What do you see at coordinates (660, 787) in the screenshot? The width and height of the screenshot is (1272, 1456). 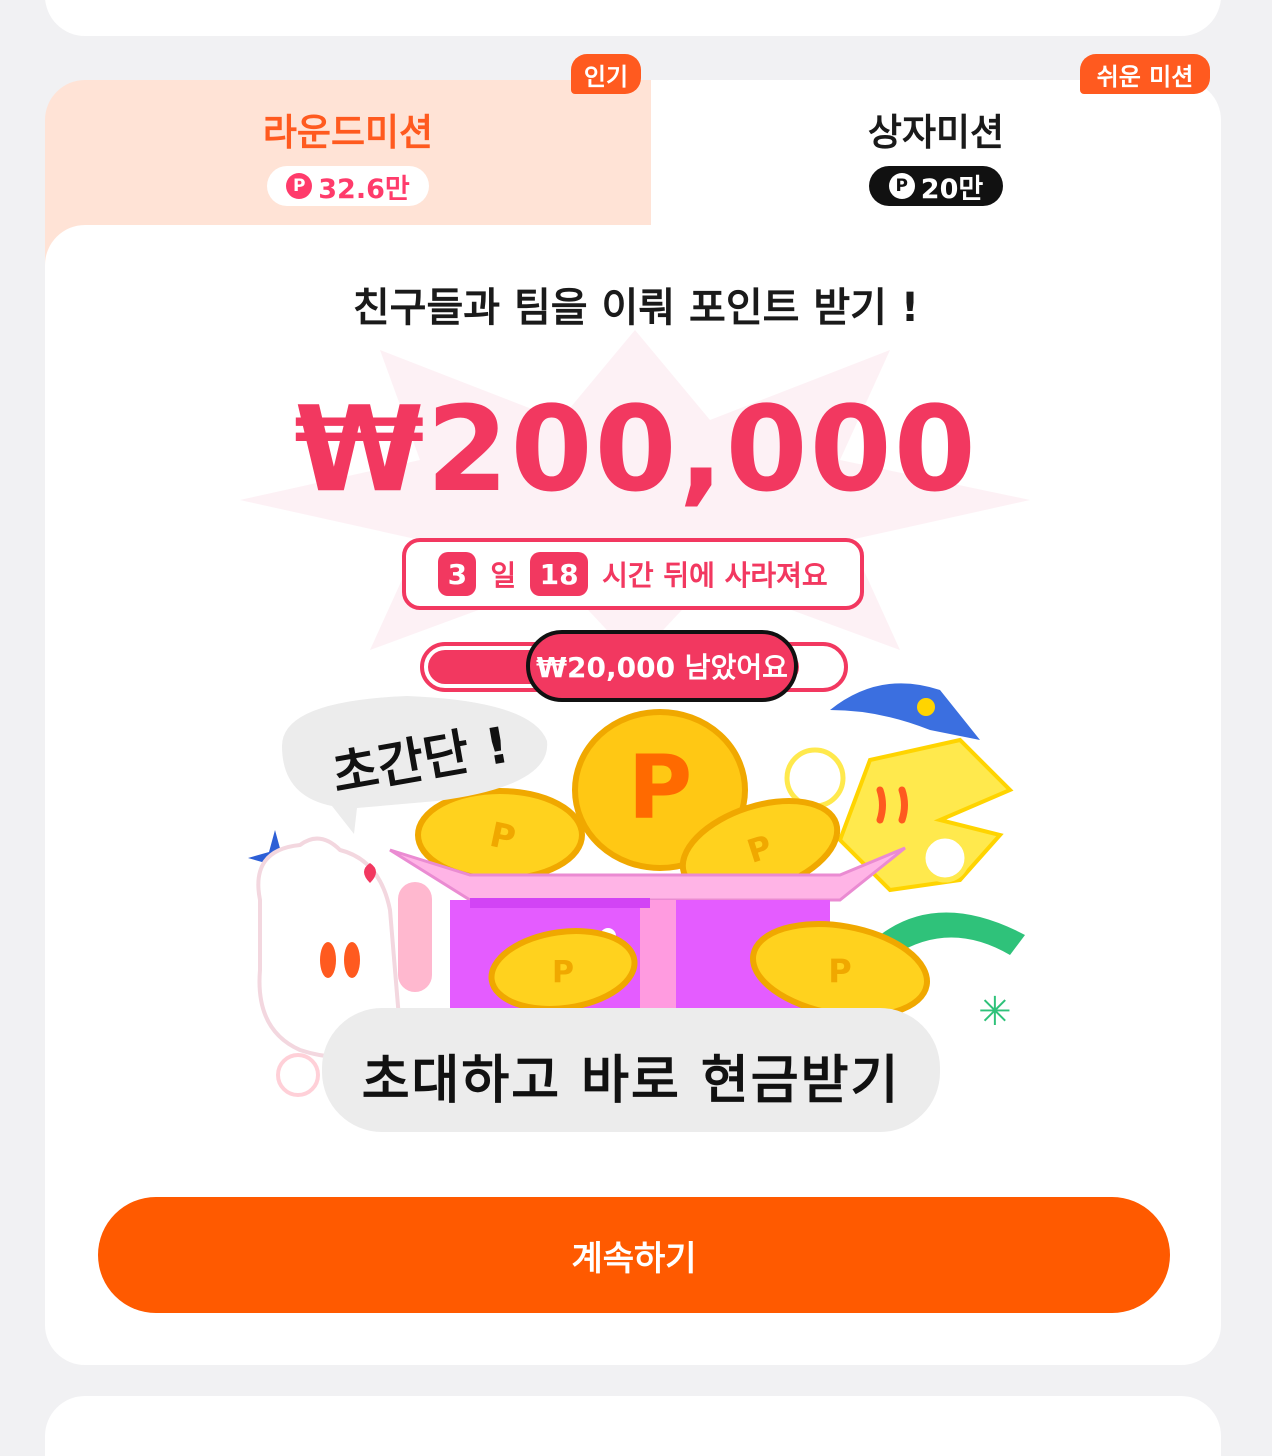 I see `coin-p-icon: P` at bounding box center [660, 787].